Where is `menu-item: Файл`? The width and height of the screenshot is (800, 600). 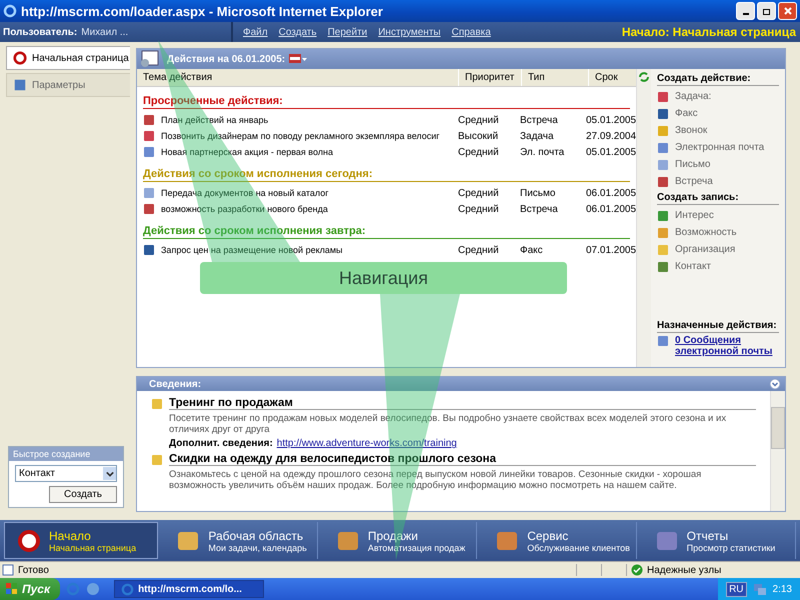
menu-item: Файл is located at coordinates (255, 32).